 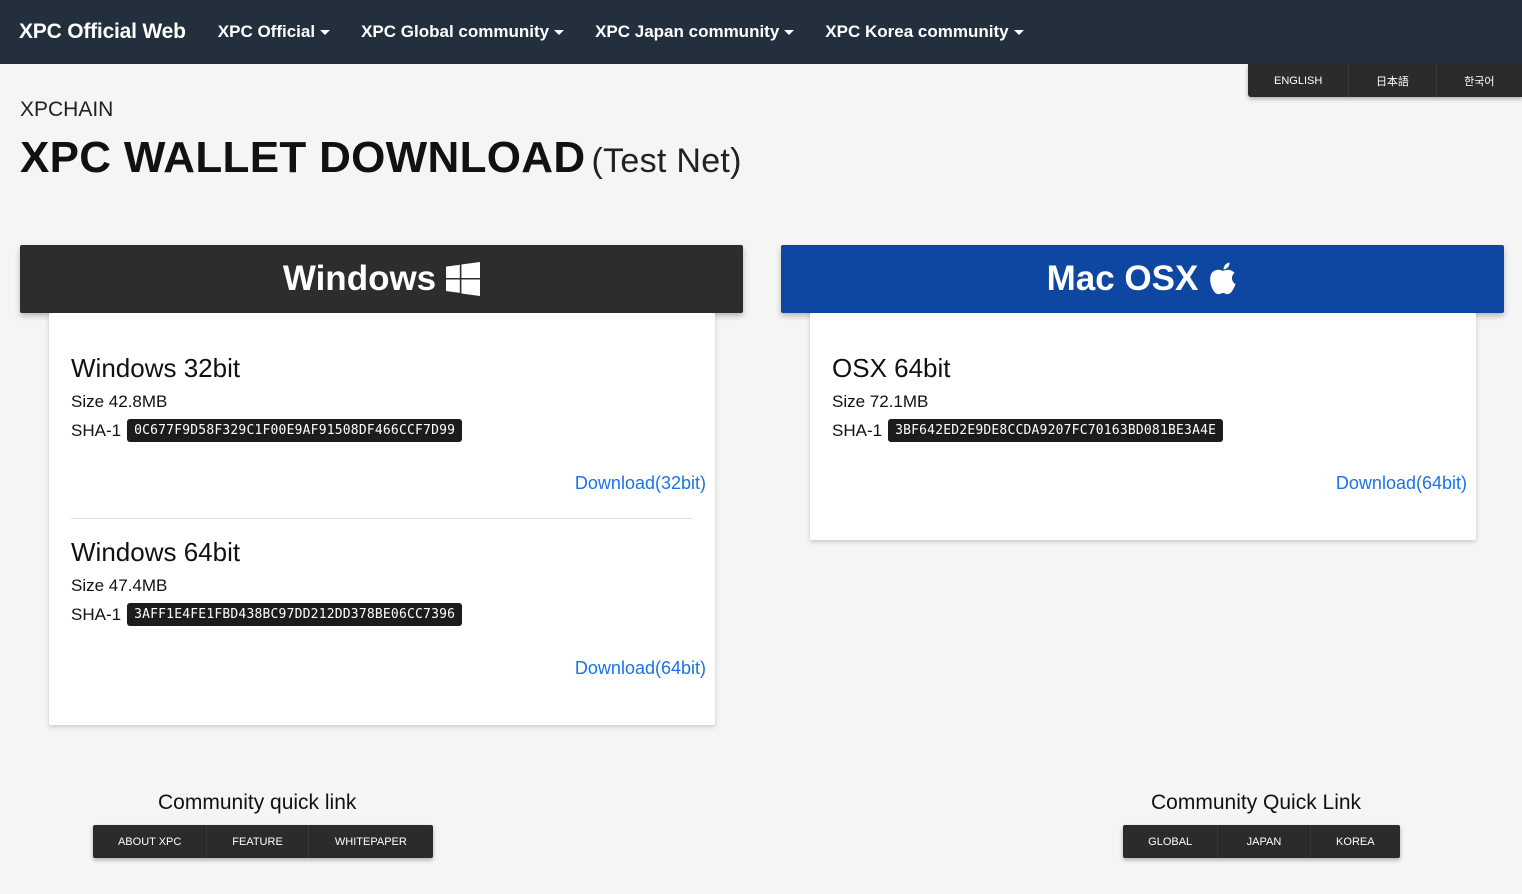 I want to click on page-subtitle: (Test Net), so click(x=666, y=161).